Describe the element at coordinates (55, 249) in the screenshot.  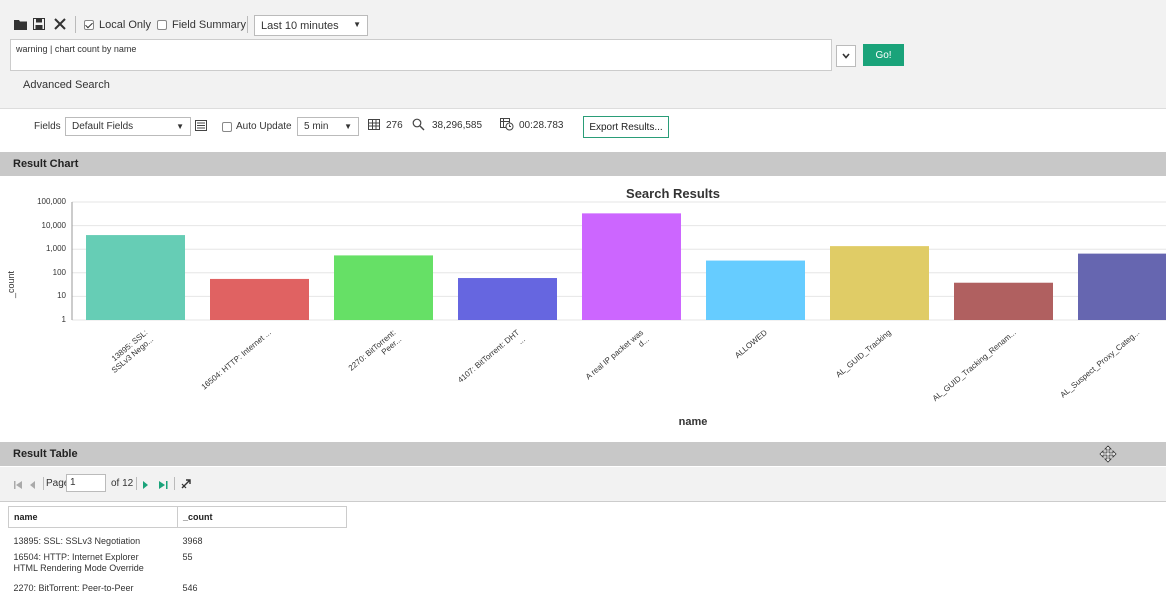
I see `y-tick-label: 1,000` at that location.